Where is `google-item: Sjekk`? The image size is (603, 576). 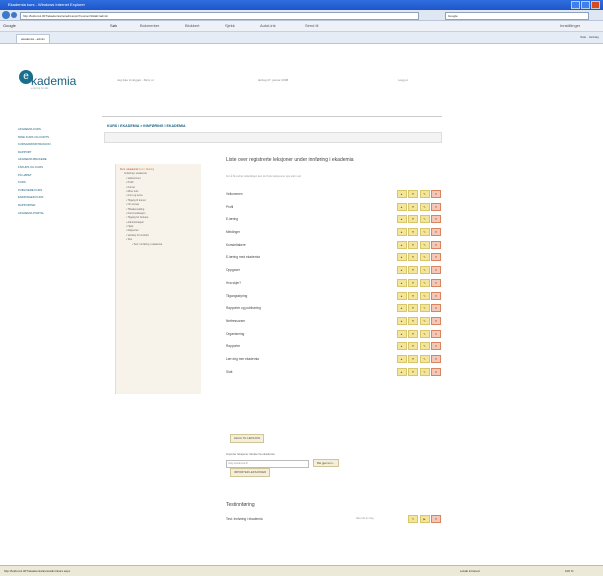 google-item: Sjekk is located at coordinates (230, 25).